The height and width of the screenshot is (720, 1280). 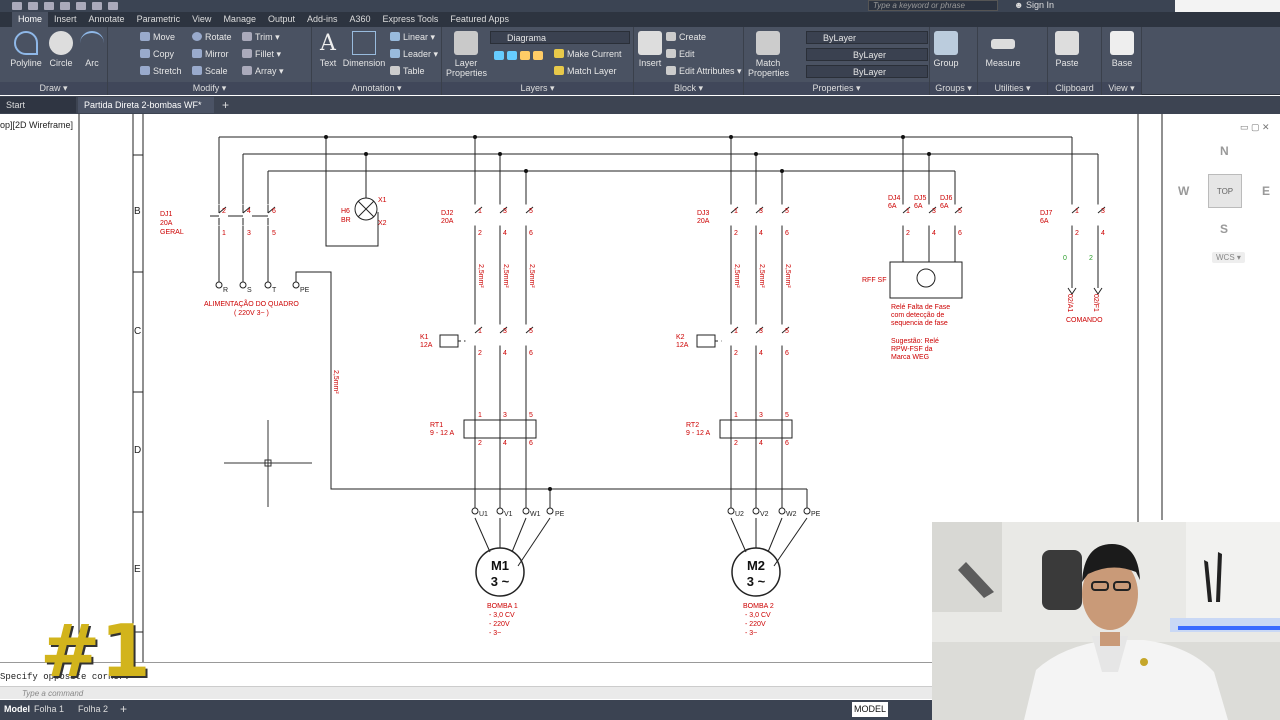 What do you see at coordinates (49, 709) in the screenshot?
I see `layout-tab-folha1: Folha 1` at bounding box center [49, 709].